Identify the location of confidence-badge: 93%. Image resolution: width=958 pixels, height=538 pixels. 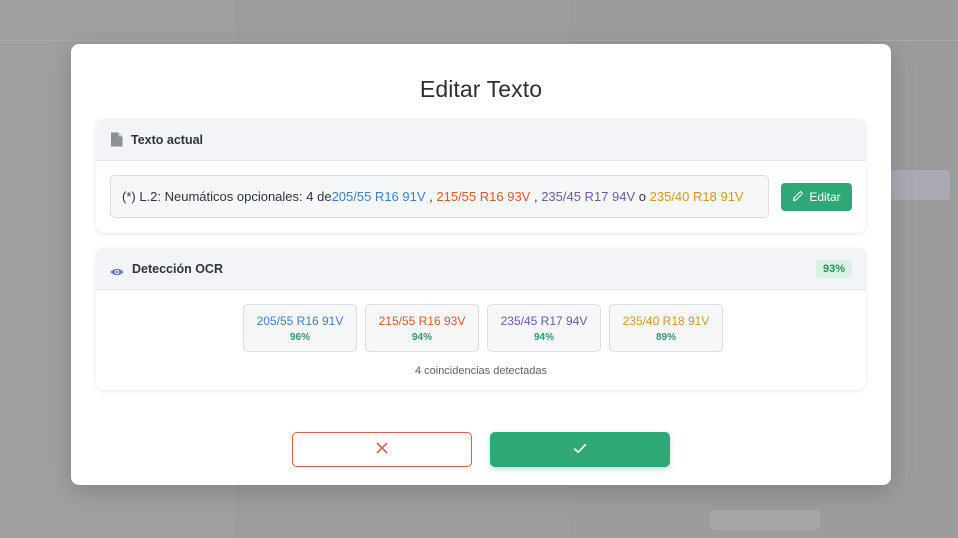
(833, 268).